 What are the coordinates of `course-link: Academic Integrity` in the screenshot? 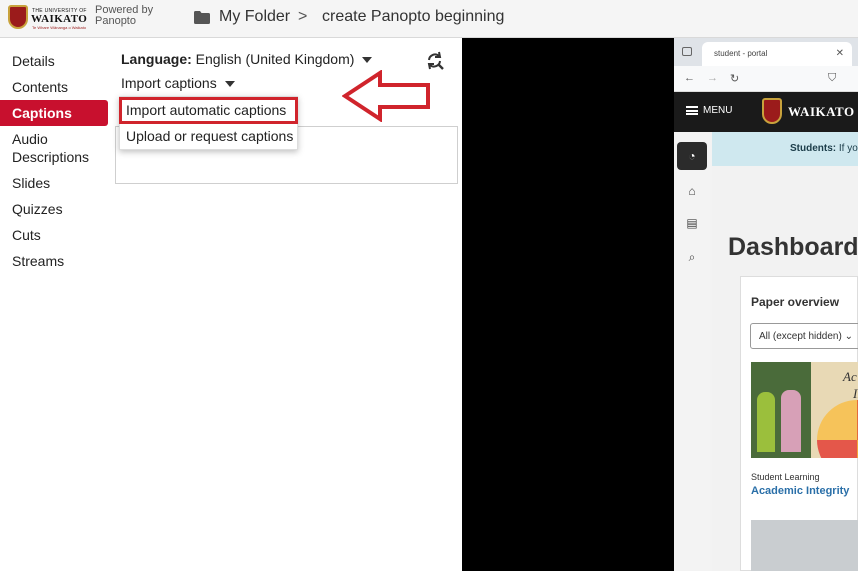 It's located at (800, 491).